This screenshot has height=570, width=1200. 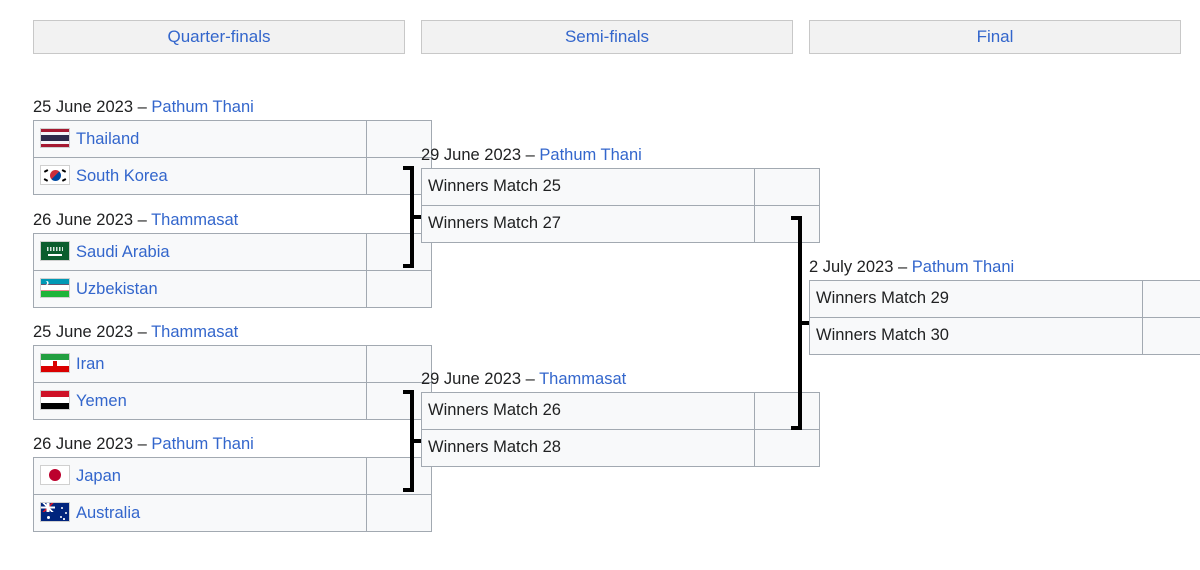 I want to click on match-table: Winners Match 25 Winners Match 27, so click(x=620, y=205).